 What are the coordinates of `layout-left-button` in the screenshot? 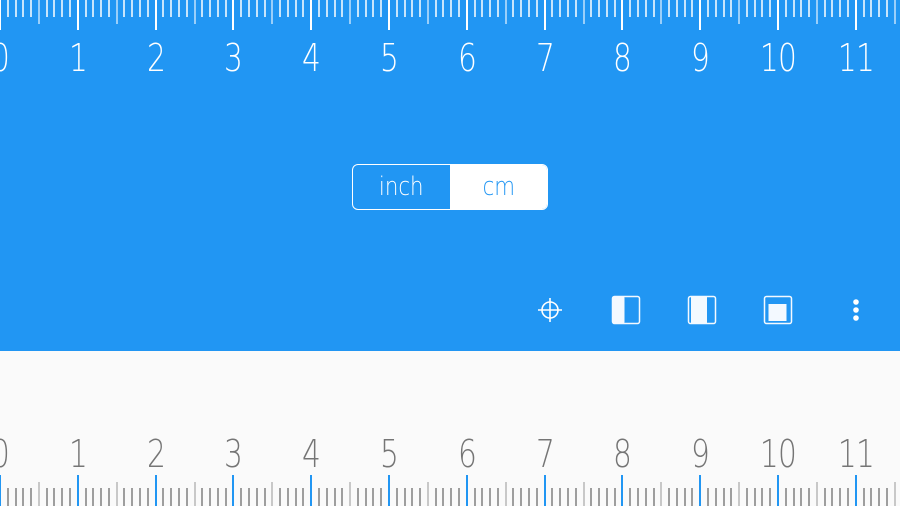 It's located at (626, 310).